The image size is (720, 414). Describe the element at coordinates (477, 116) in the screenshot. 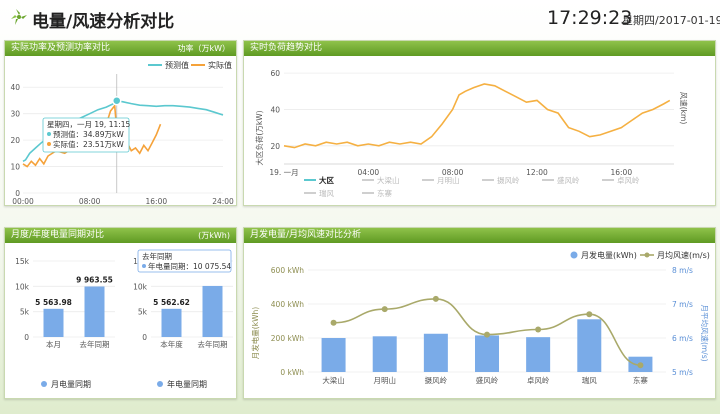

I see `load-line` at that location.